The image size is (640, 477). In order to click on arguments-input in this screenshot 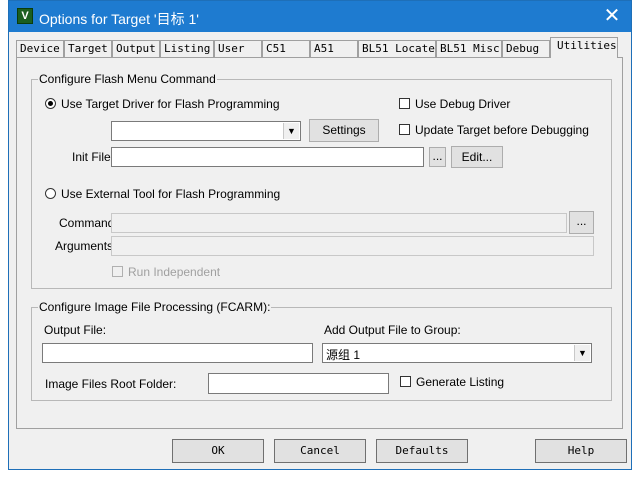, I will do `click(352, 246)`.